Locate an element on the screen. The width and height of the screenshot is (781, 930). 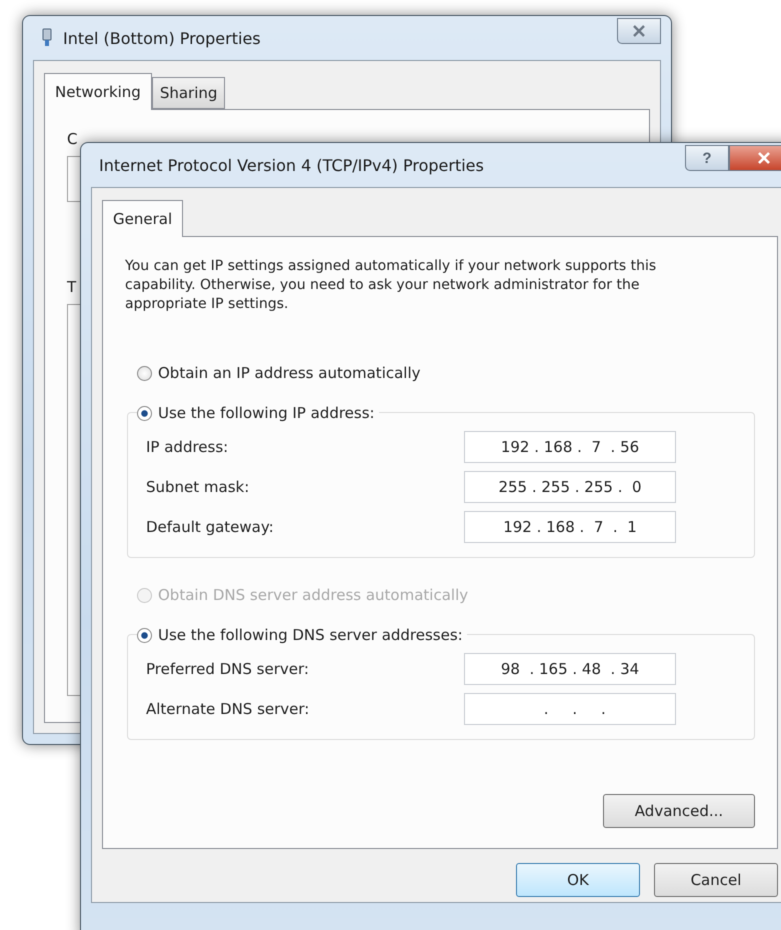
window-title: Internet Protocol Version 4 (TCP/IPv4) Properties is located at coordinates (292, 165).